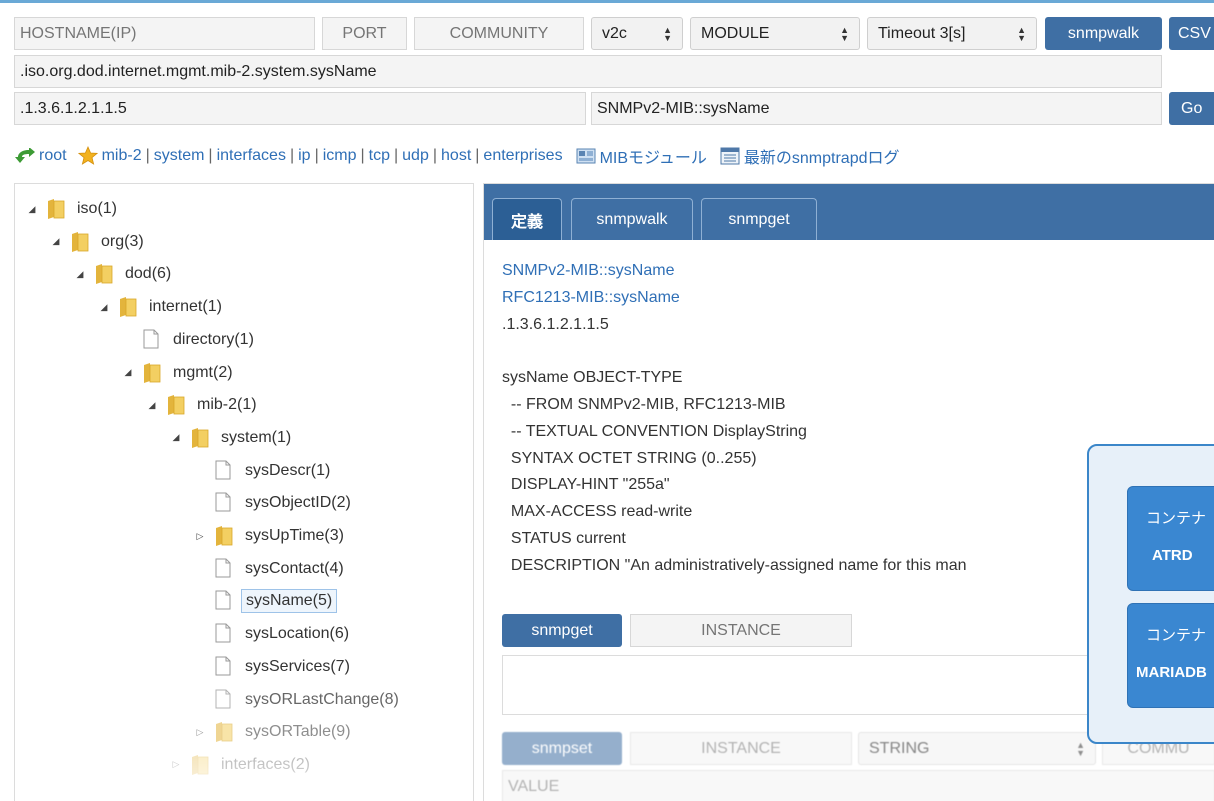 This screenshot has height=801, width=1214. What do you see at coordinates (297, 634) in the screenshot?
I see `tree-node-label: sysLocation(6)` at bounding box center [297, 634].